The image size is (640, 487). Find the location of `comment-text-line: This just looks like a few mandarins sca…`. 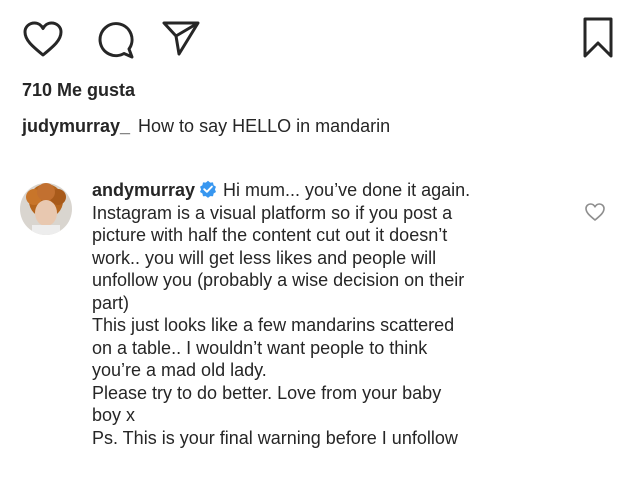

comment-text-line: This just looks like a few mandarins sca… is located at coordinates (273, 325).